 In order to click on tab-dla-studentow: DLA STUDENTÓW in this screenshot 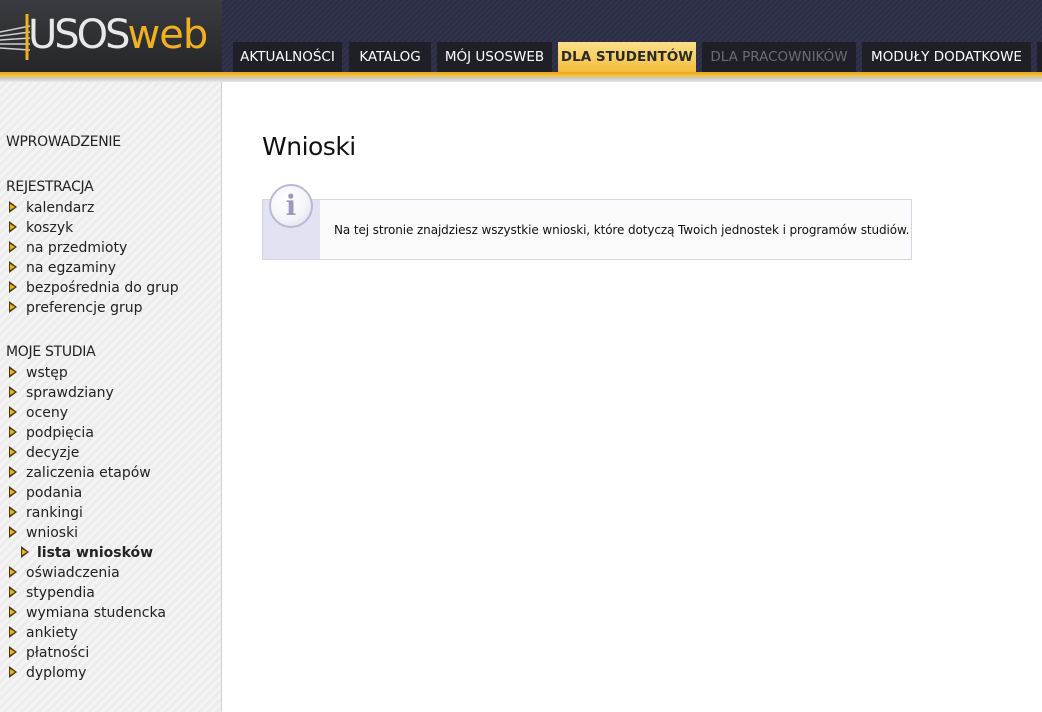, I will do `click(627, 57)`.